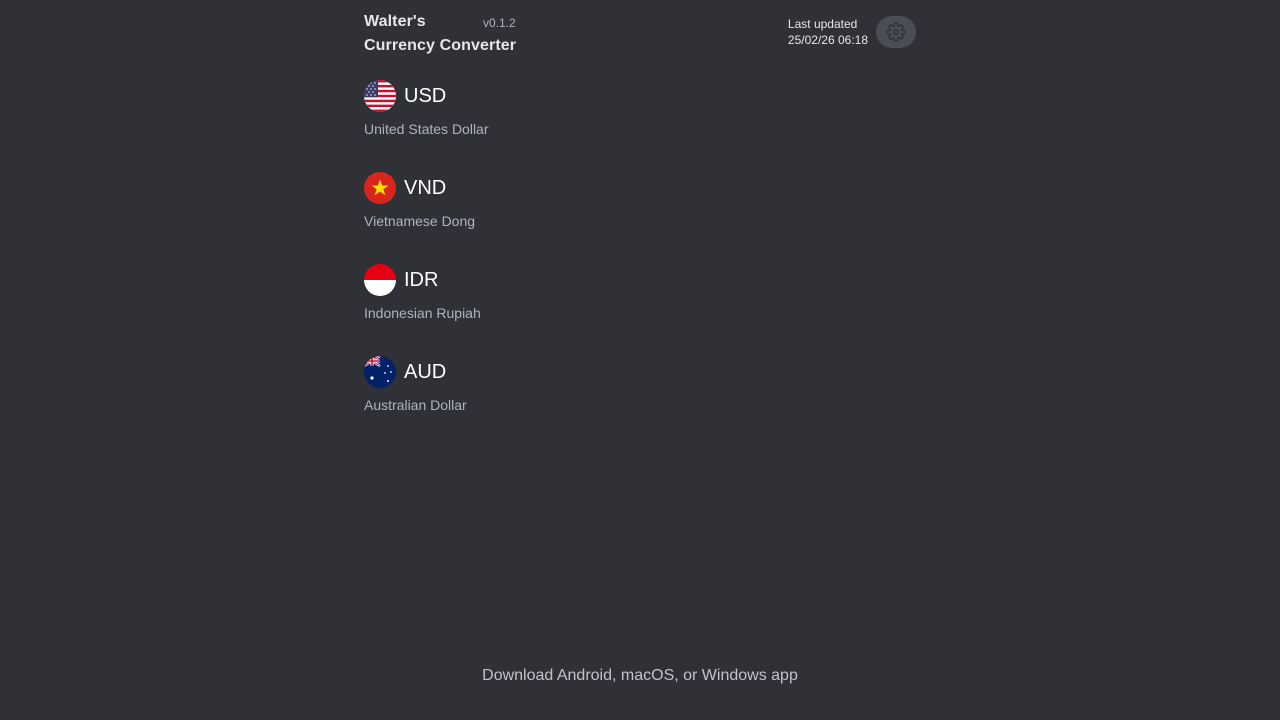 This screenshot has height=720, width=1280. Describe the element at coordinates (440, 45) in the screenshot. I see `app-title-line2: Currency Converter` at that location.